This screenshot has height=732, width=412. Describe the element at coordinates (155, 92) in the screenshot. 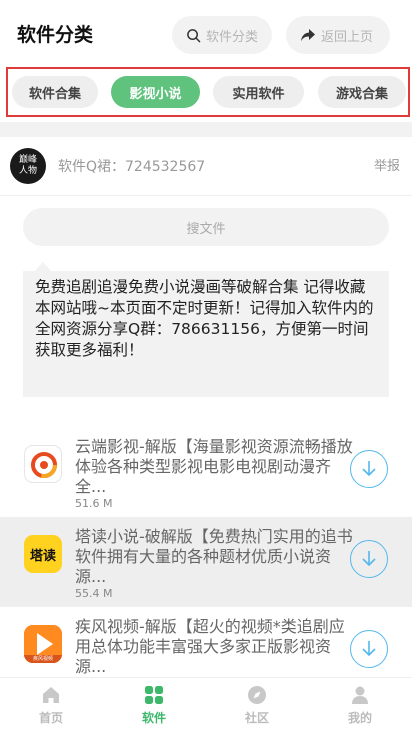

I see `tab-video-novels: 影视小说` at that location.